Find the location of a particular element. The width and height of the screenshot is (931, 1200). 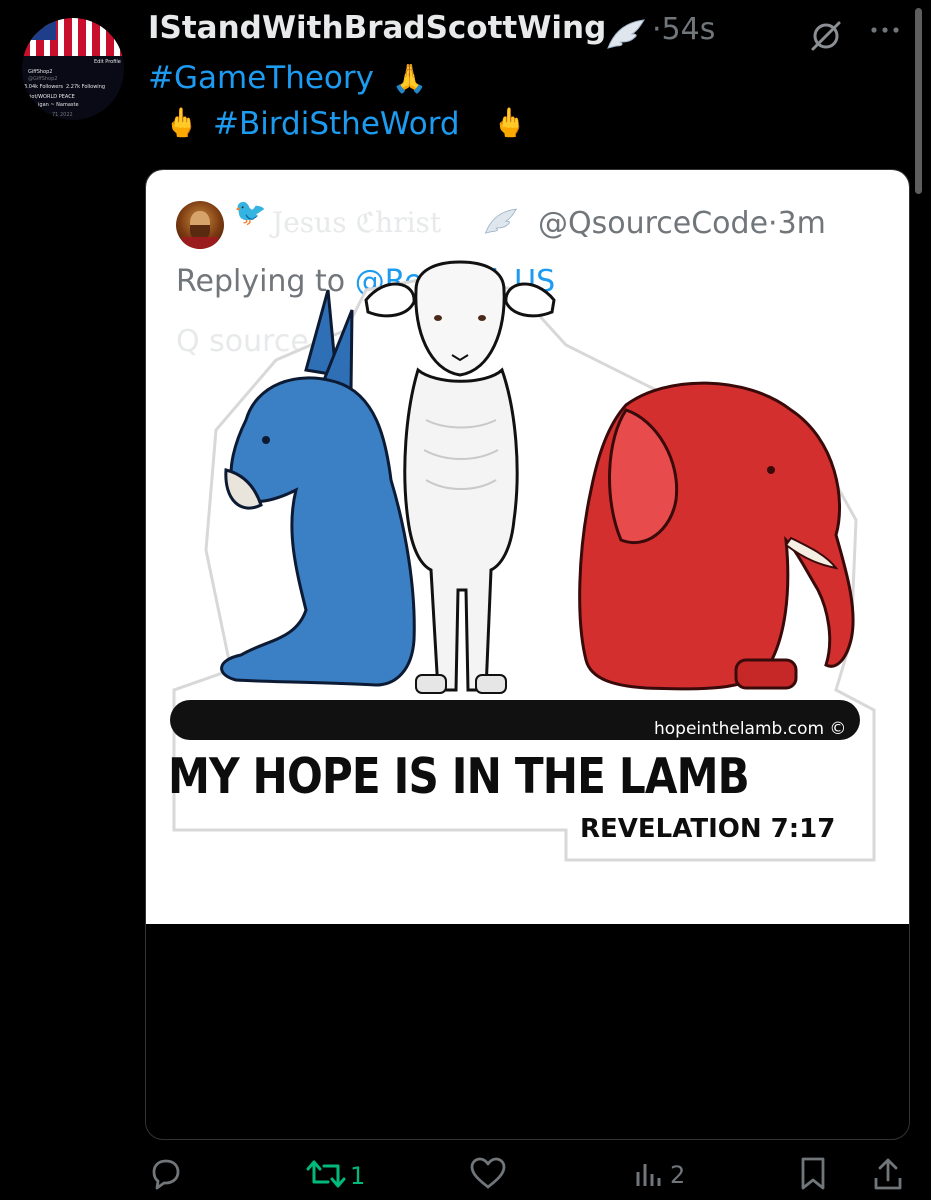

like-button is located at coordinates (490, 1175).